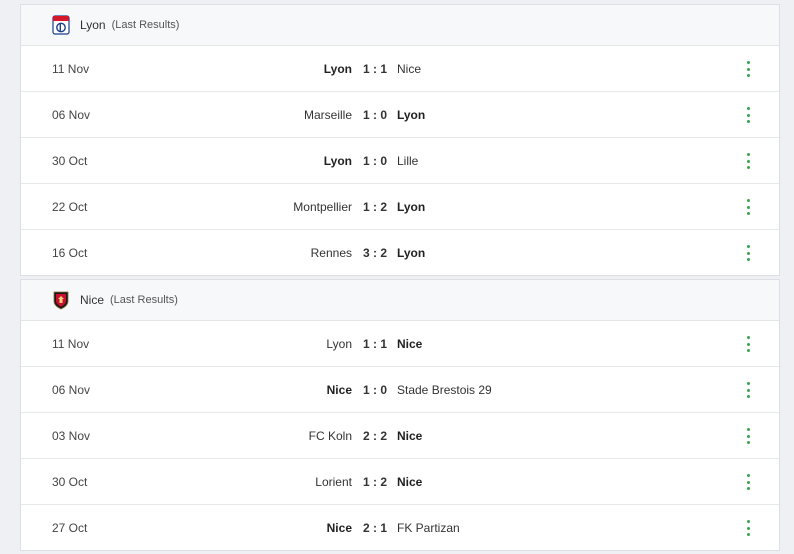 Image resolution: width=794 pixels, height=554 pixels. I want to click on home-team: Lorient, so click(333, 481).